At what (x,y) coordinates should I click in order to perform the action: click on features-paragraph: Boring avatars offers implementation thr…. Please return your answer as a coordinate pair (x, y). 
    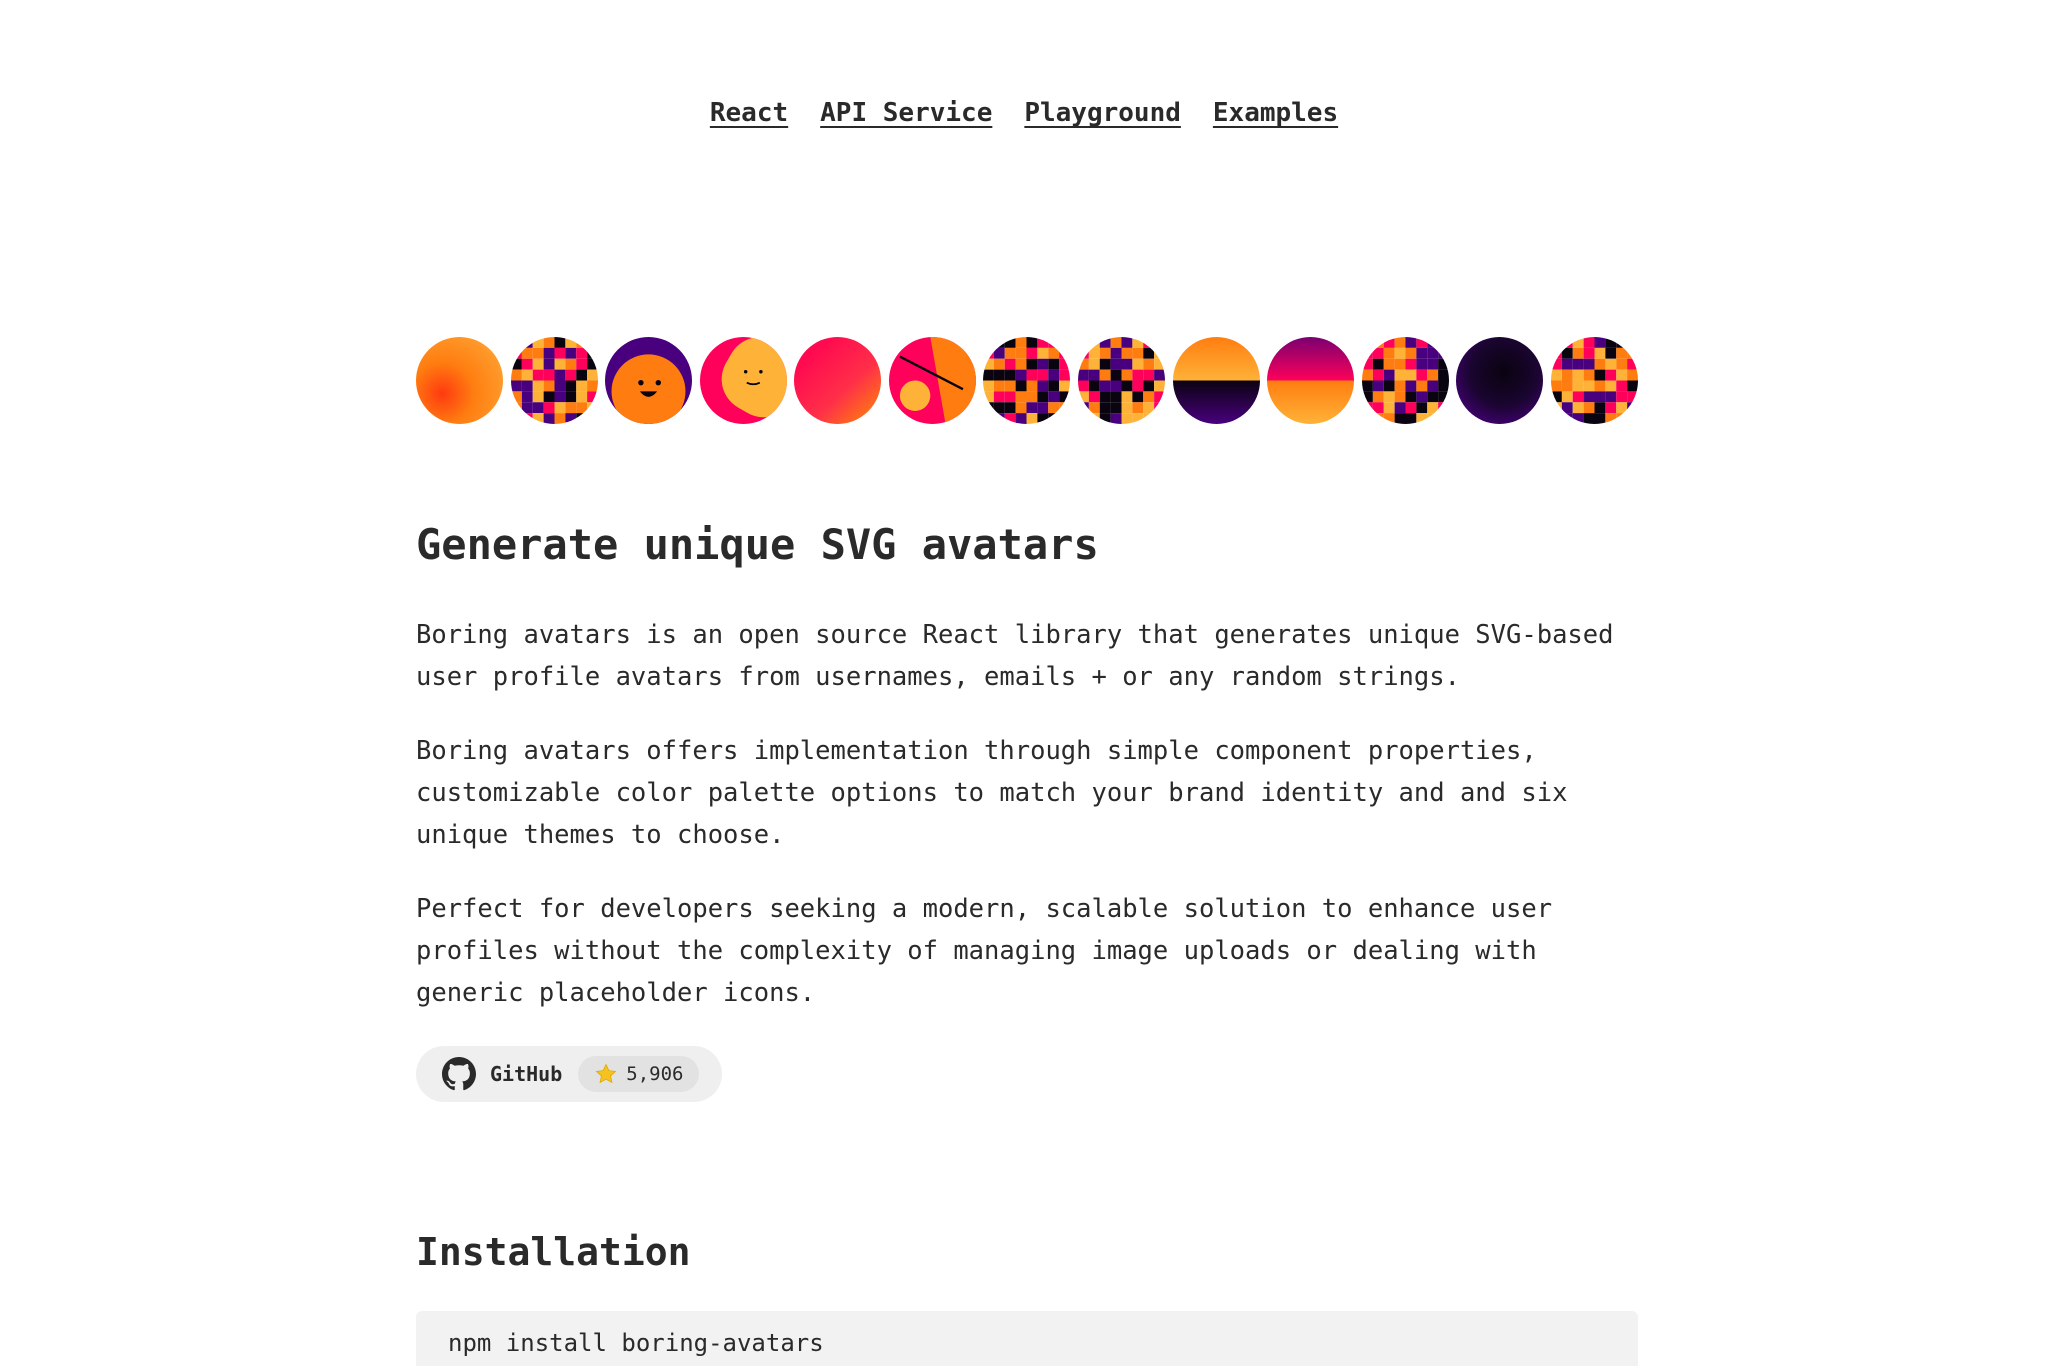
    Looking at the image, I should click on (992, 793).